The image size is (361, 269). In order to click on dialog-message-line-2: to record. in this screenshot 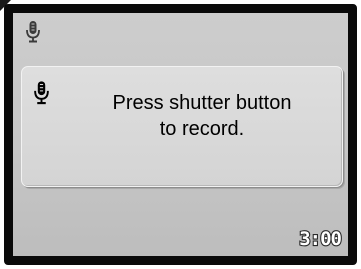, I will do `click(202, 129)`.